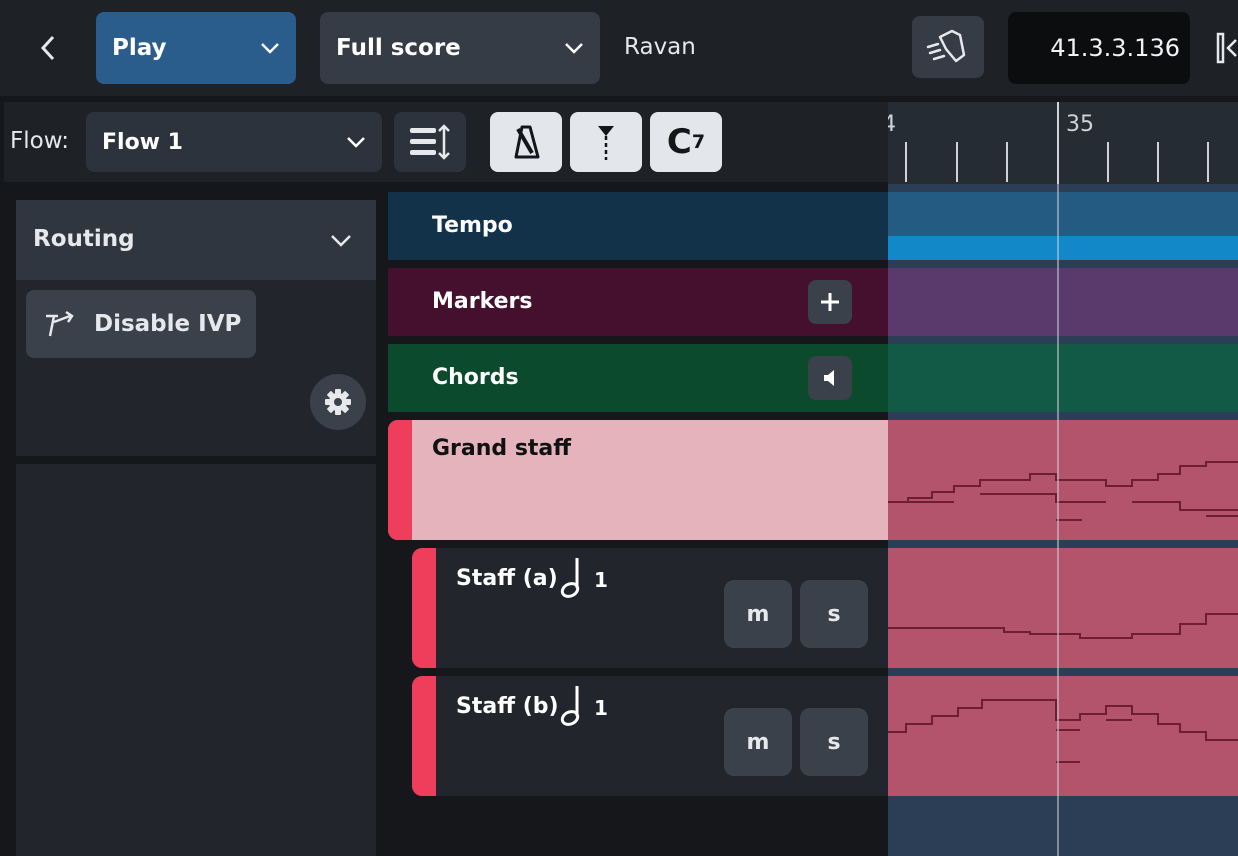 The height and width of the screenshot is (856, 1238). What do you see at coordinates (638, 302) in the screenshot?
I see `markers-track-header: Markers` at bounding box center [638, 302].